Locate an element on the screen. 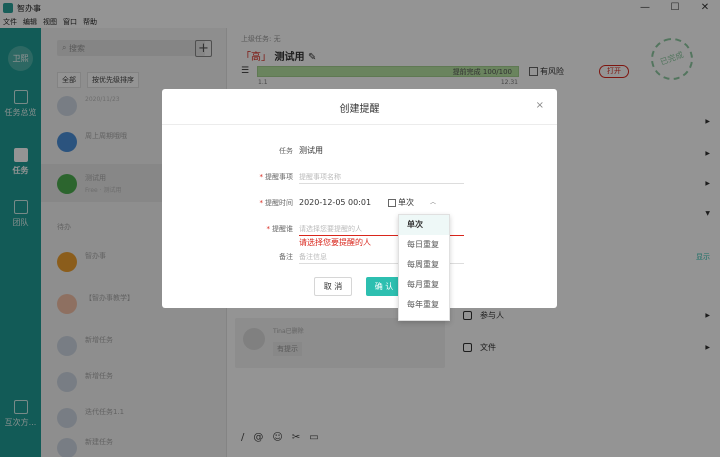 The width and height of the screenshot is (720, 457). frequency-value: 单次 is located at coordinates (406, 202).